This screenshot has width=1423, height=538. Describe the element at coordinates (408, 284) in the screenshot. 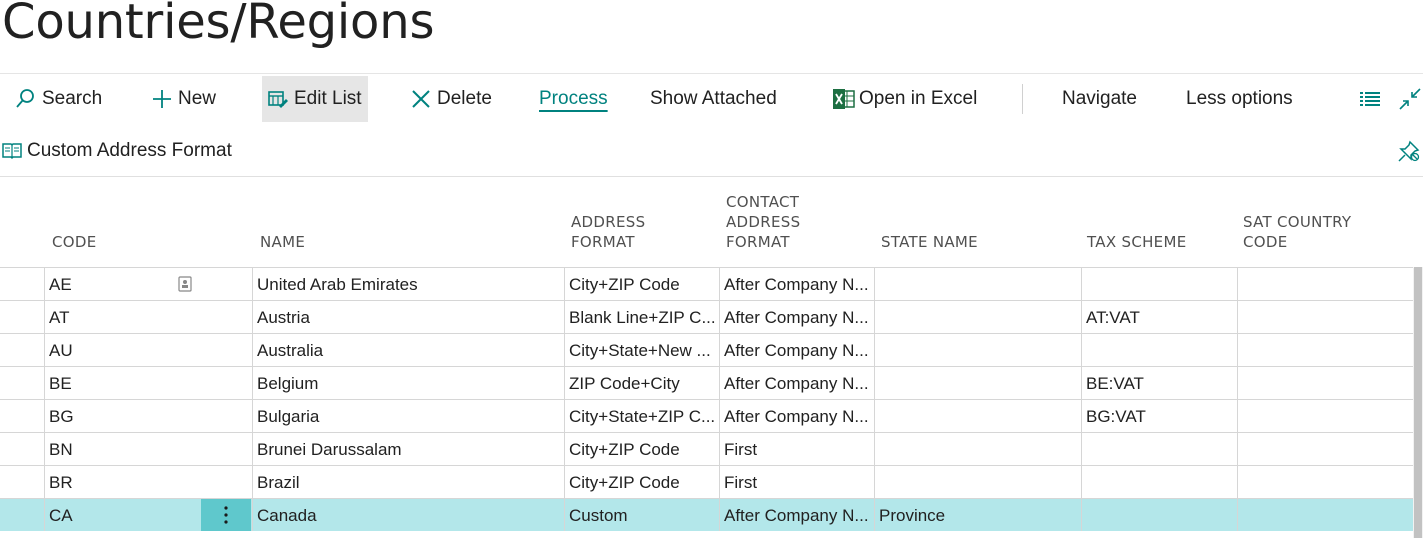

I see `cell-name: United Arab Emirates` at that location.